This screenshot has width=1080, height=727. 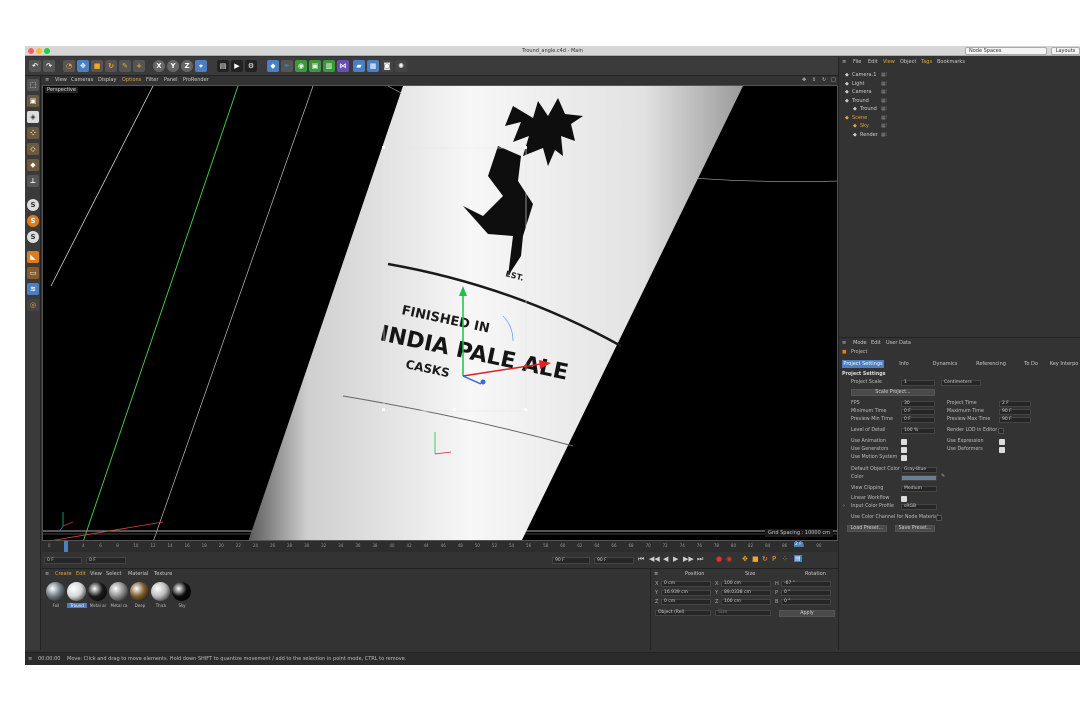 What do you see at coordinates (904, 458) in the screenshot?
I see `use-motion-checkbox` at bounding box center [904, 458].